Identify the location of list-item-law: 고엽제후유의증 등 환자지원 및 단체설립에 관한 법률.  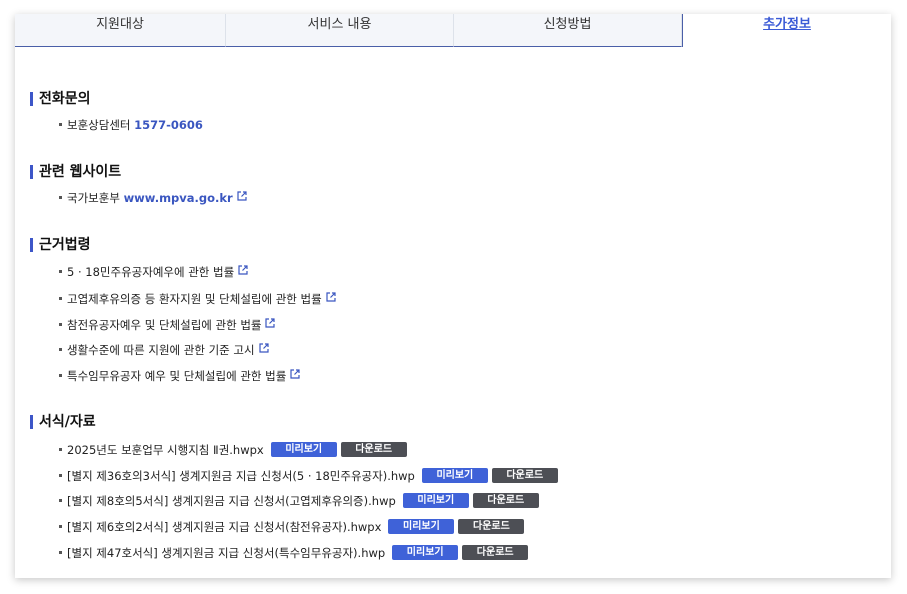
(197, 299).